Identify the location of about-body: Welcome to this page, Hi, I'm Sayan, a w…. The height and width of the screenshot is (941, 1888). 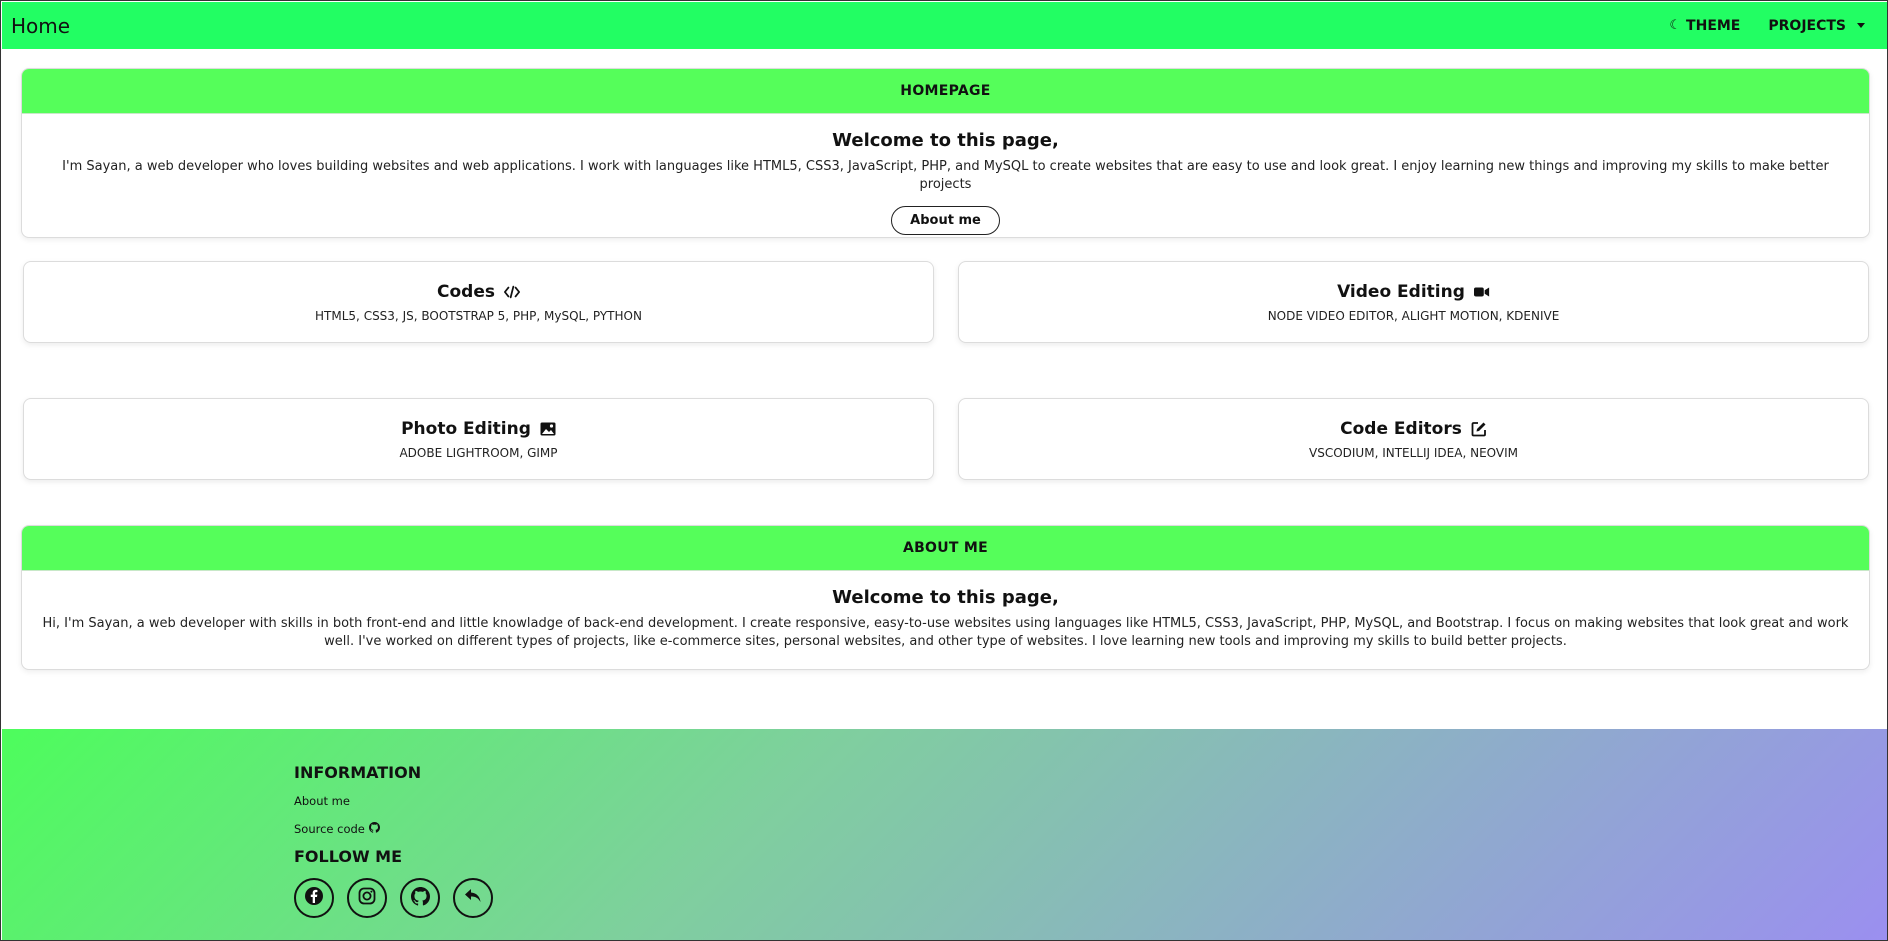
(945, 611).